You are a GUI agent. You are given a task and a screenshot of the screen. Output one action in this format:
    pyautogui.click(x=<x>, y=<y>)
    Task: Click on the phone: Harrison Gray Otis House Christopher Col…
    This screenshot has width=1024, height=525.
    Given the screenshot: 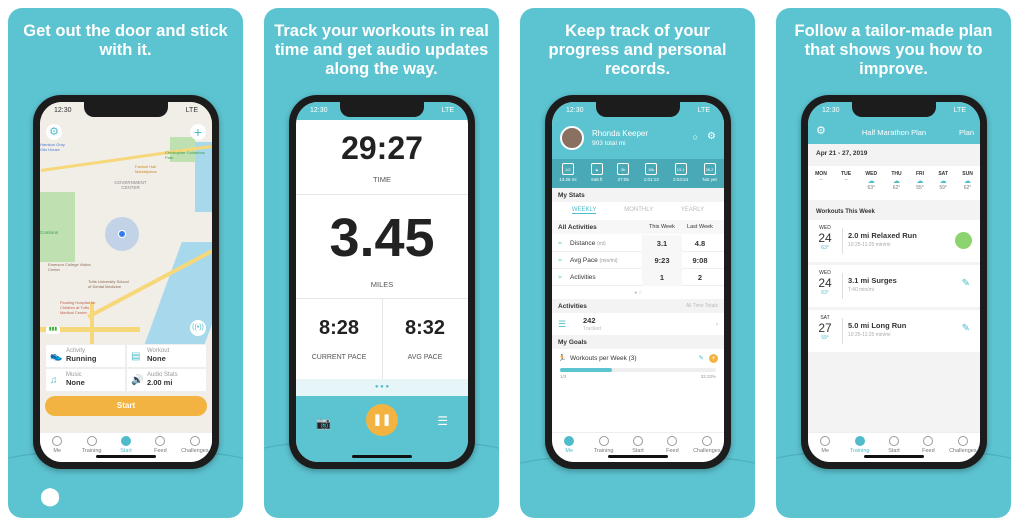 What is the action you would take?
    pyautogui.click(x=126, y=282)
    